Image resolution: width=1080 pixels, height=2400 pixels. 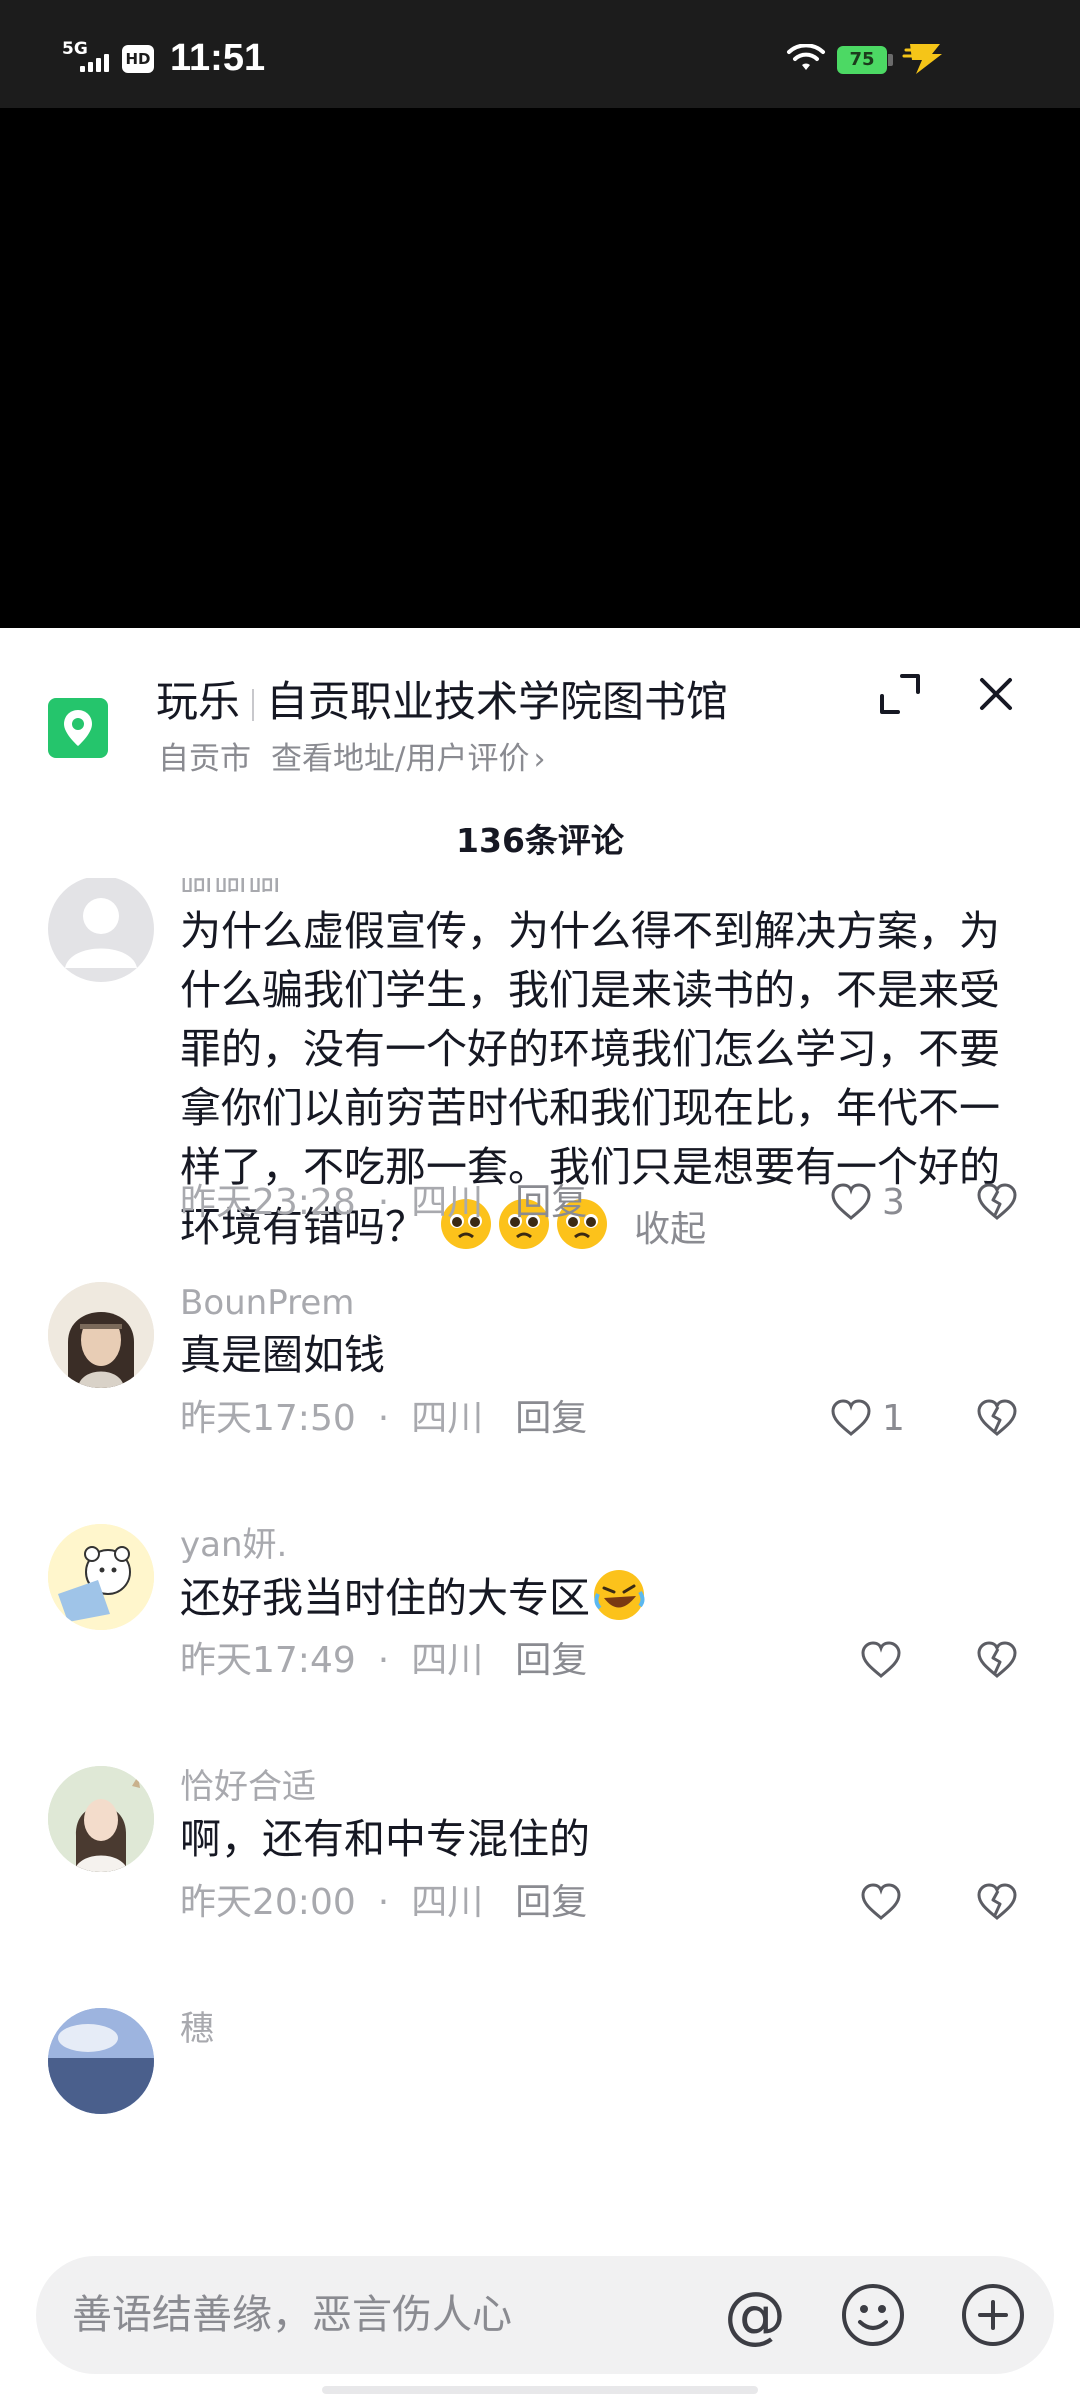 What do you see at coordinates (282, 1355) in the screenshot?
I see `comment-body: 真是圈如钱` at bounding box center [282, 1355].